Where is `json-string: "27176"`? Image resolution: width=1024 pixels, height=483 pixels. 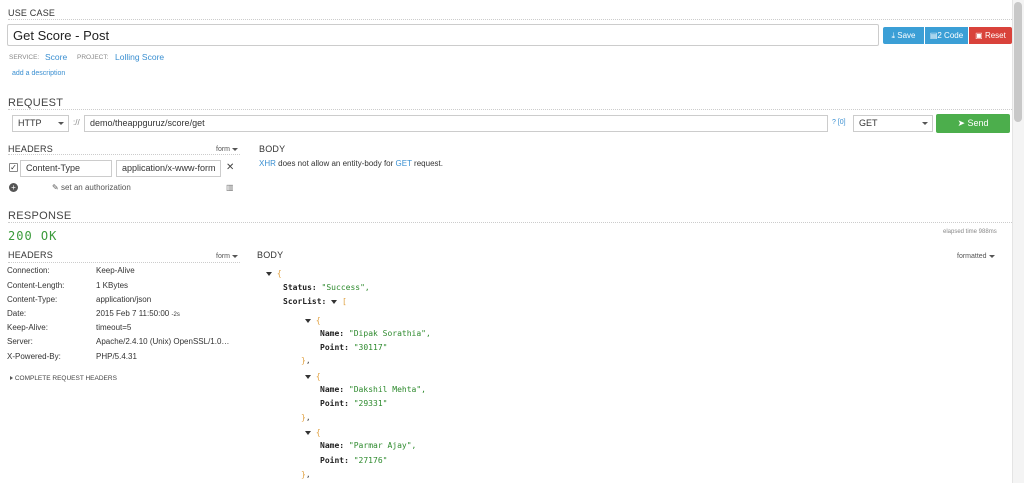
json-string: "27176" is located at coordinates (370, 460).